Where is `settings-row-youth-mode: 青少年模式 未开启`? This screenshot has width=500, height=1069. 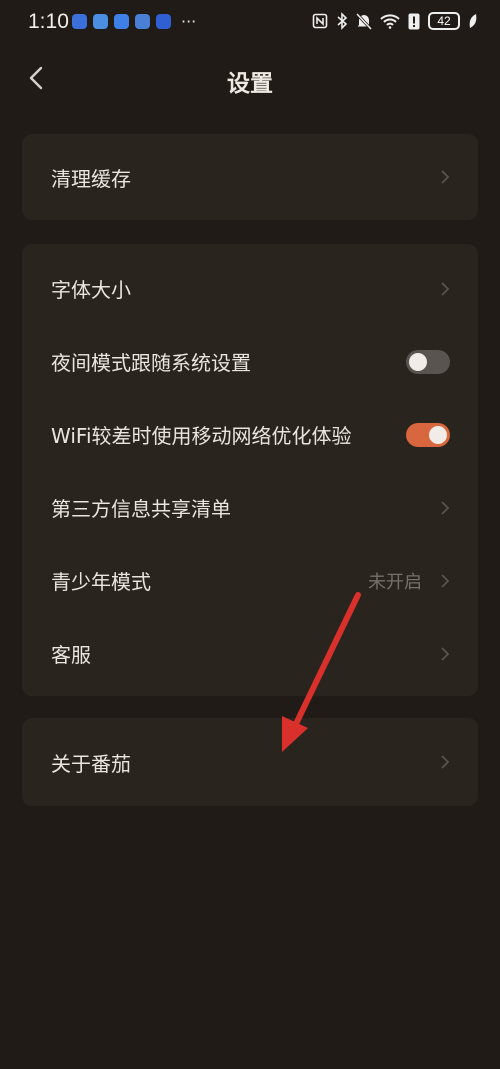 settings-row-youth-mode: 青少年模式 未开启 is located at coordinates (250, 580).